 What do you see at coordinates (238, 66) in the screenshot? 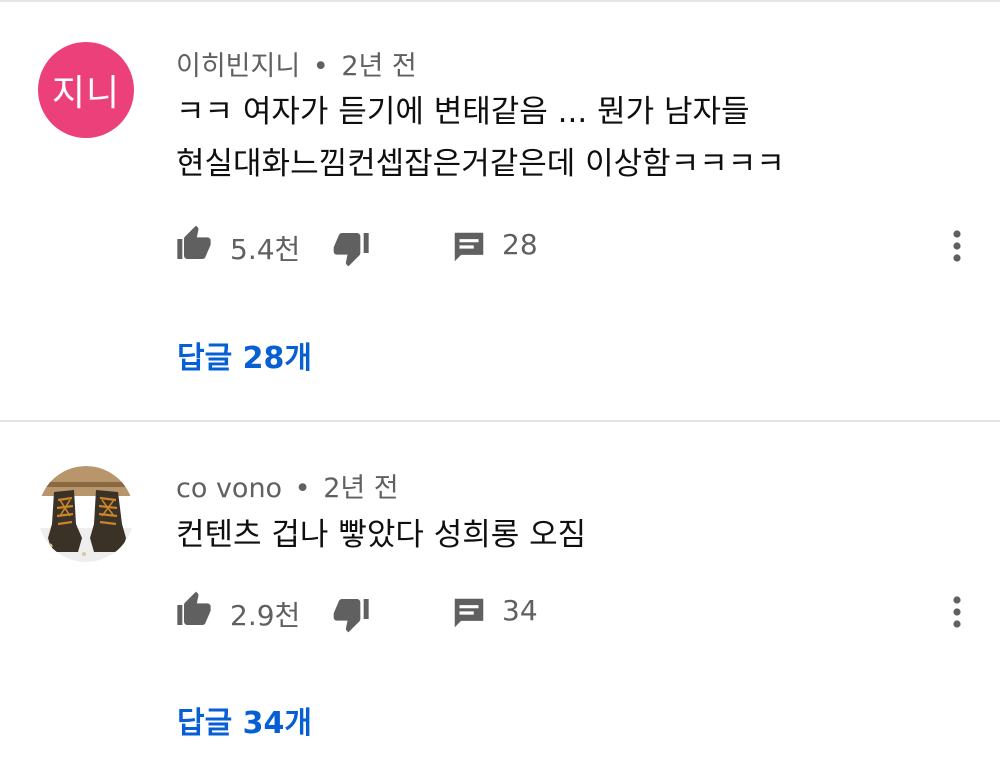
I see `author-name: 이히빈지니` at bounding box center [238, 66].